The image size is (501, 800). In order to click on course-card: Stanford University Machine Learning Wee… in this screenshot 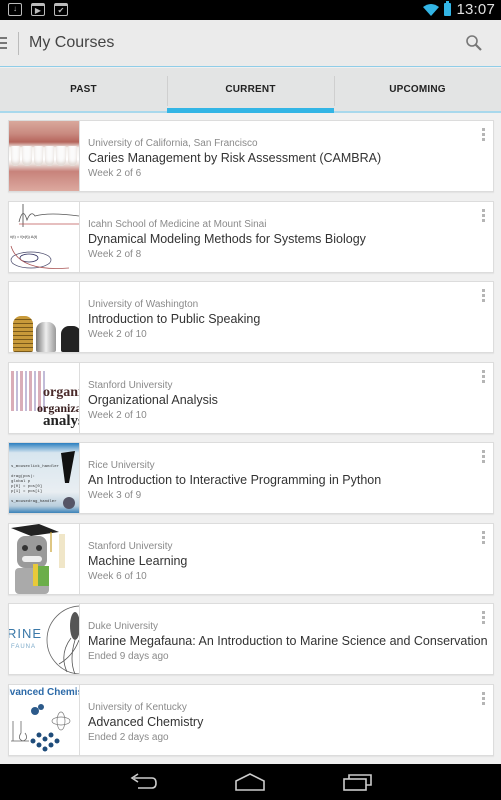, I will do `click(251, 558)`.